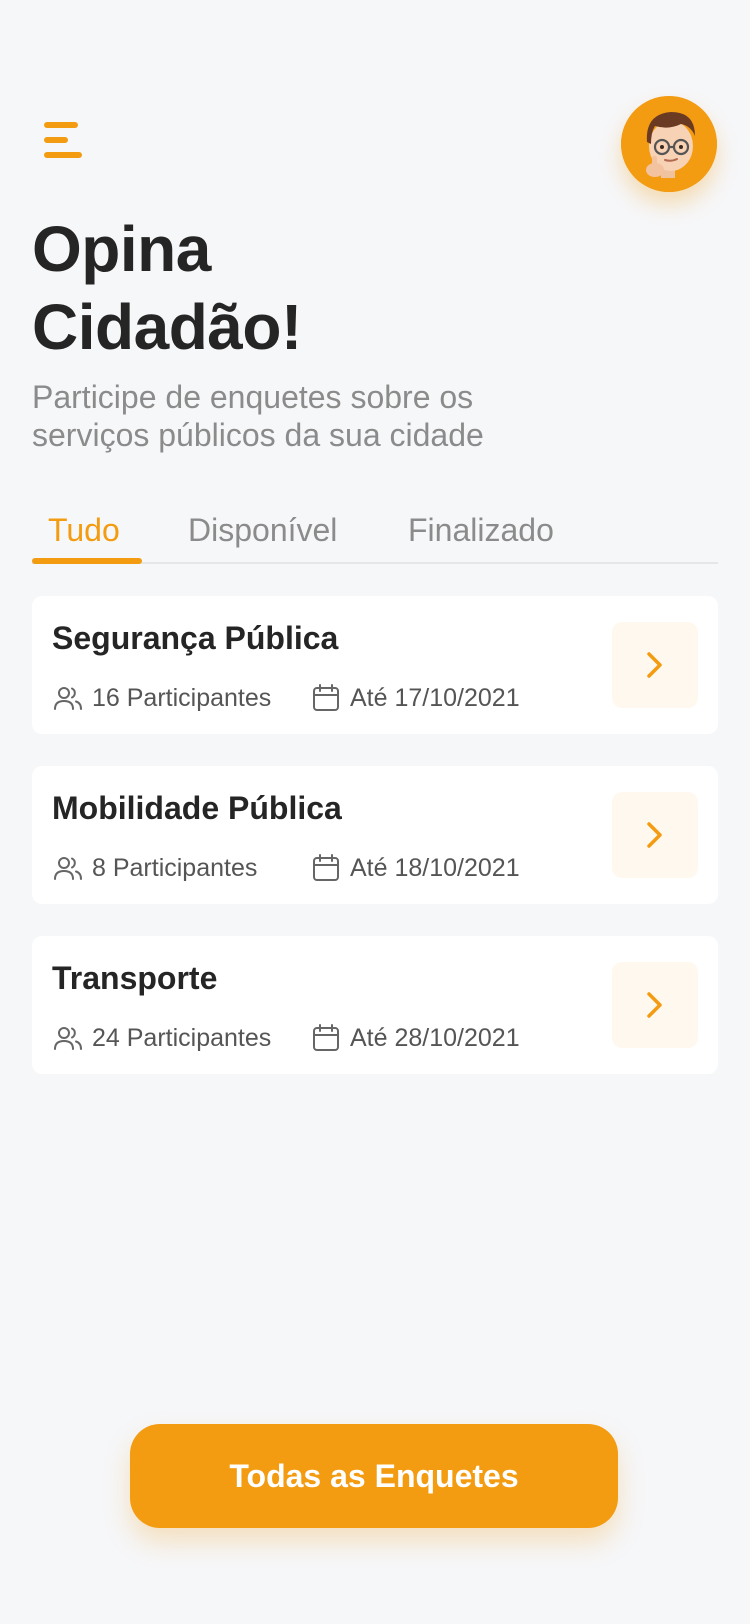 Image resolution: width=750 pixels, height=1624 pixels. I want to click on poll-participants: 16 Participantes, so click(161, 698).